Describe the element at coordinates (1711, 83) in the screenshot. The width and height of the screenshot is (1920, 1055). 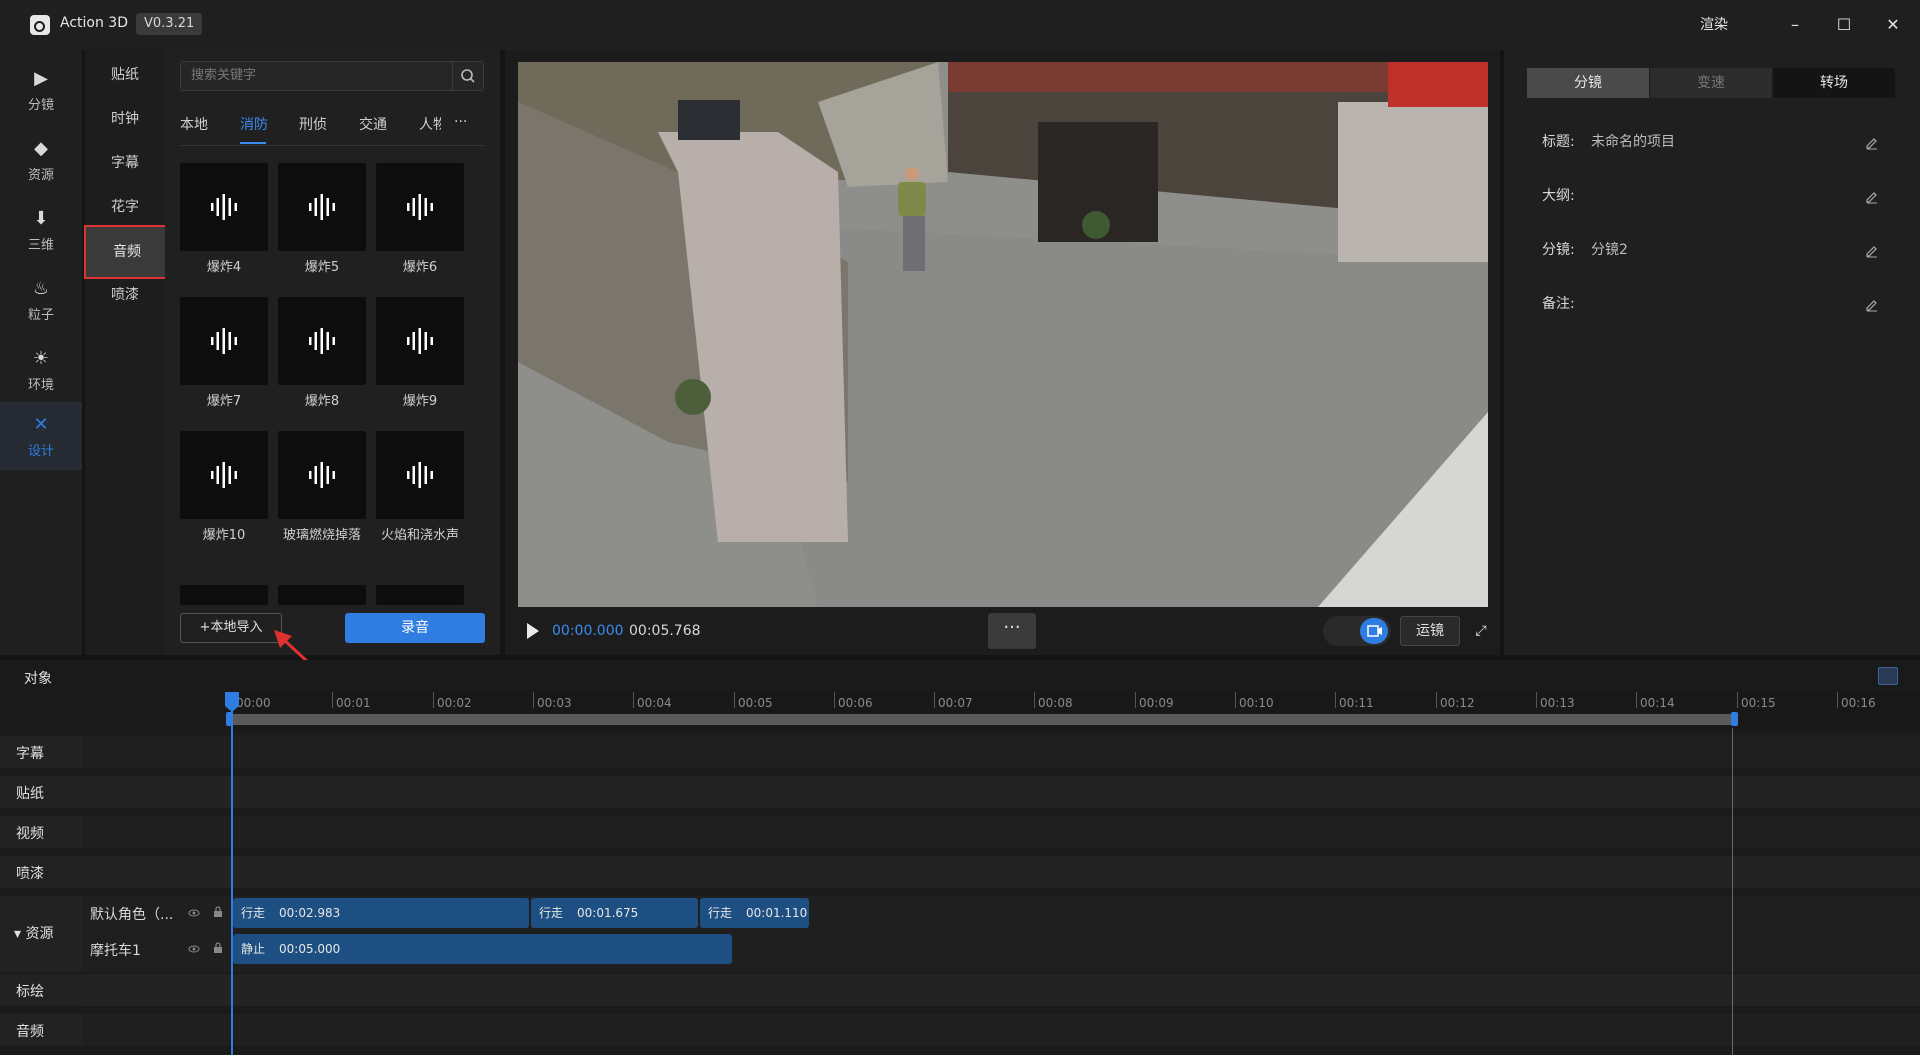
I see `tab-speed: 变速` at that location.